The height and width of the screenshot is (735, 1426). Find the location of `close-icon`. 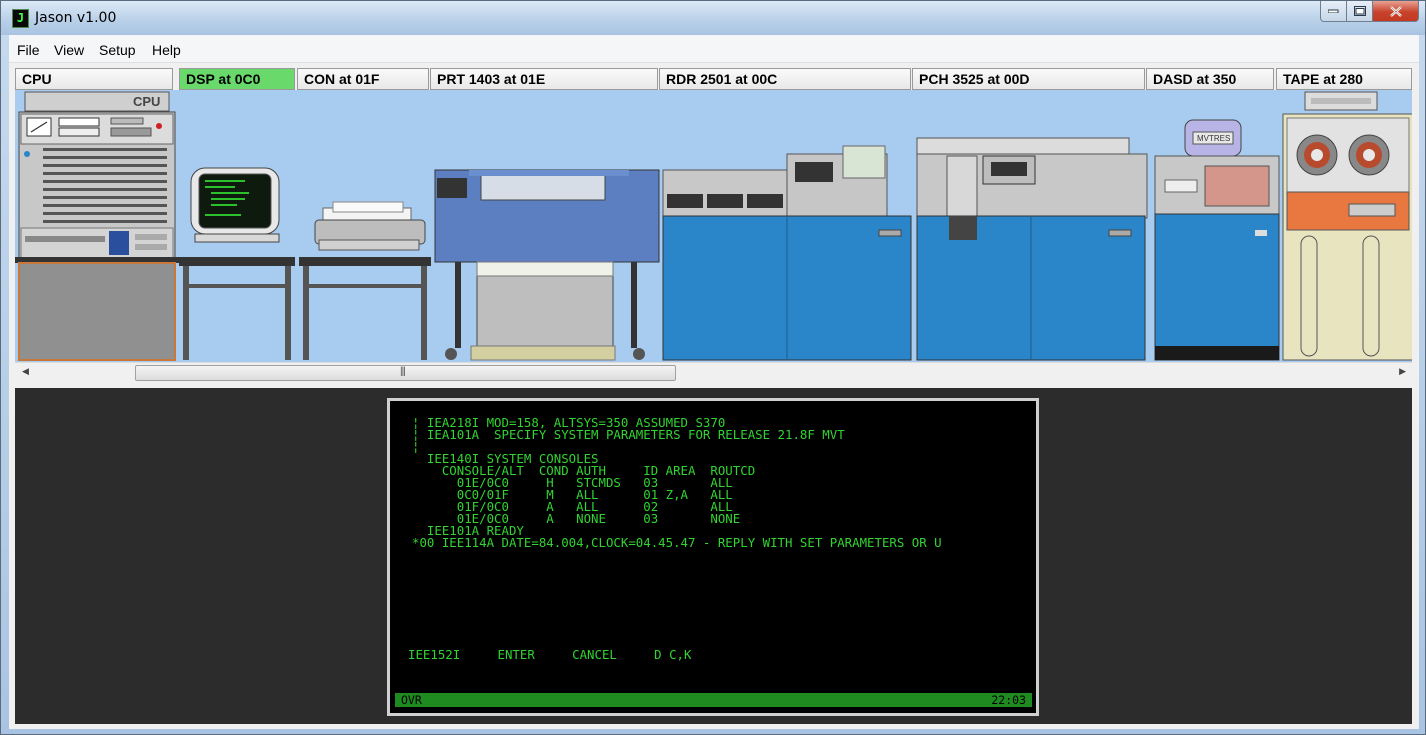

close-icon is located at coordinates (1395, 11).